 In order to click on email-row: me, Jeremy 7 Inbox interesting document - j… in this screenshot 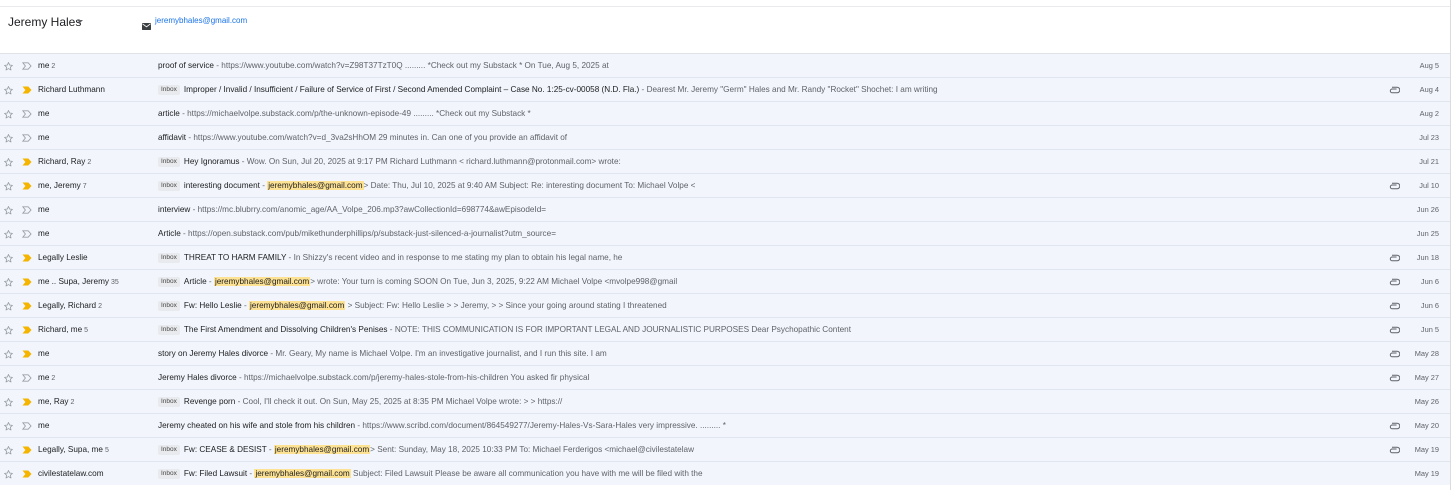, I will do `click(725, 185)`.